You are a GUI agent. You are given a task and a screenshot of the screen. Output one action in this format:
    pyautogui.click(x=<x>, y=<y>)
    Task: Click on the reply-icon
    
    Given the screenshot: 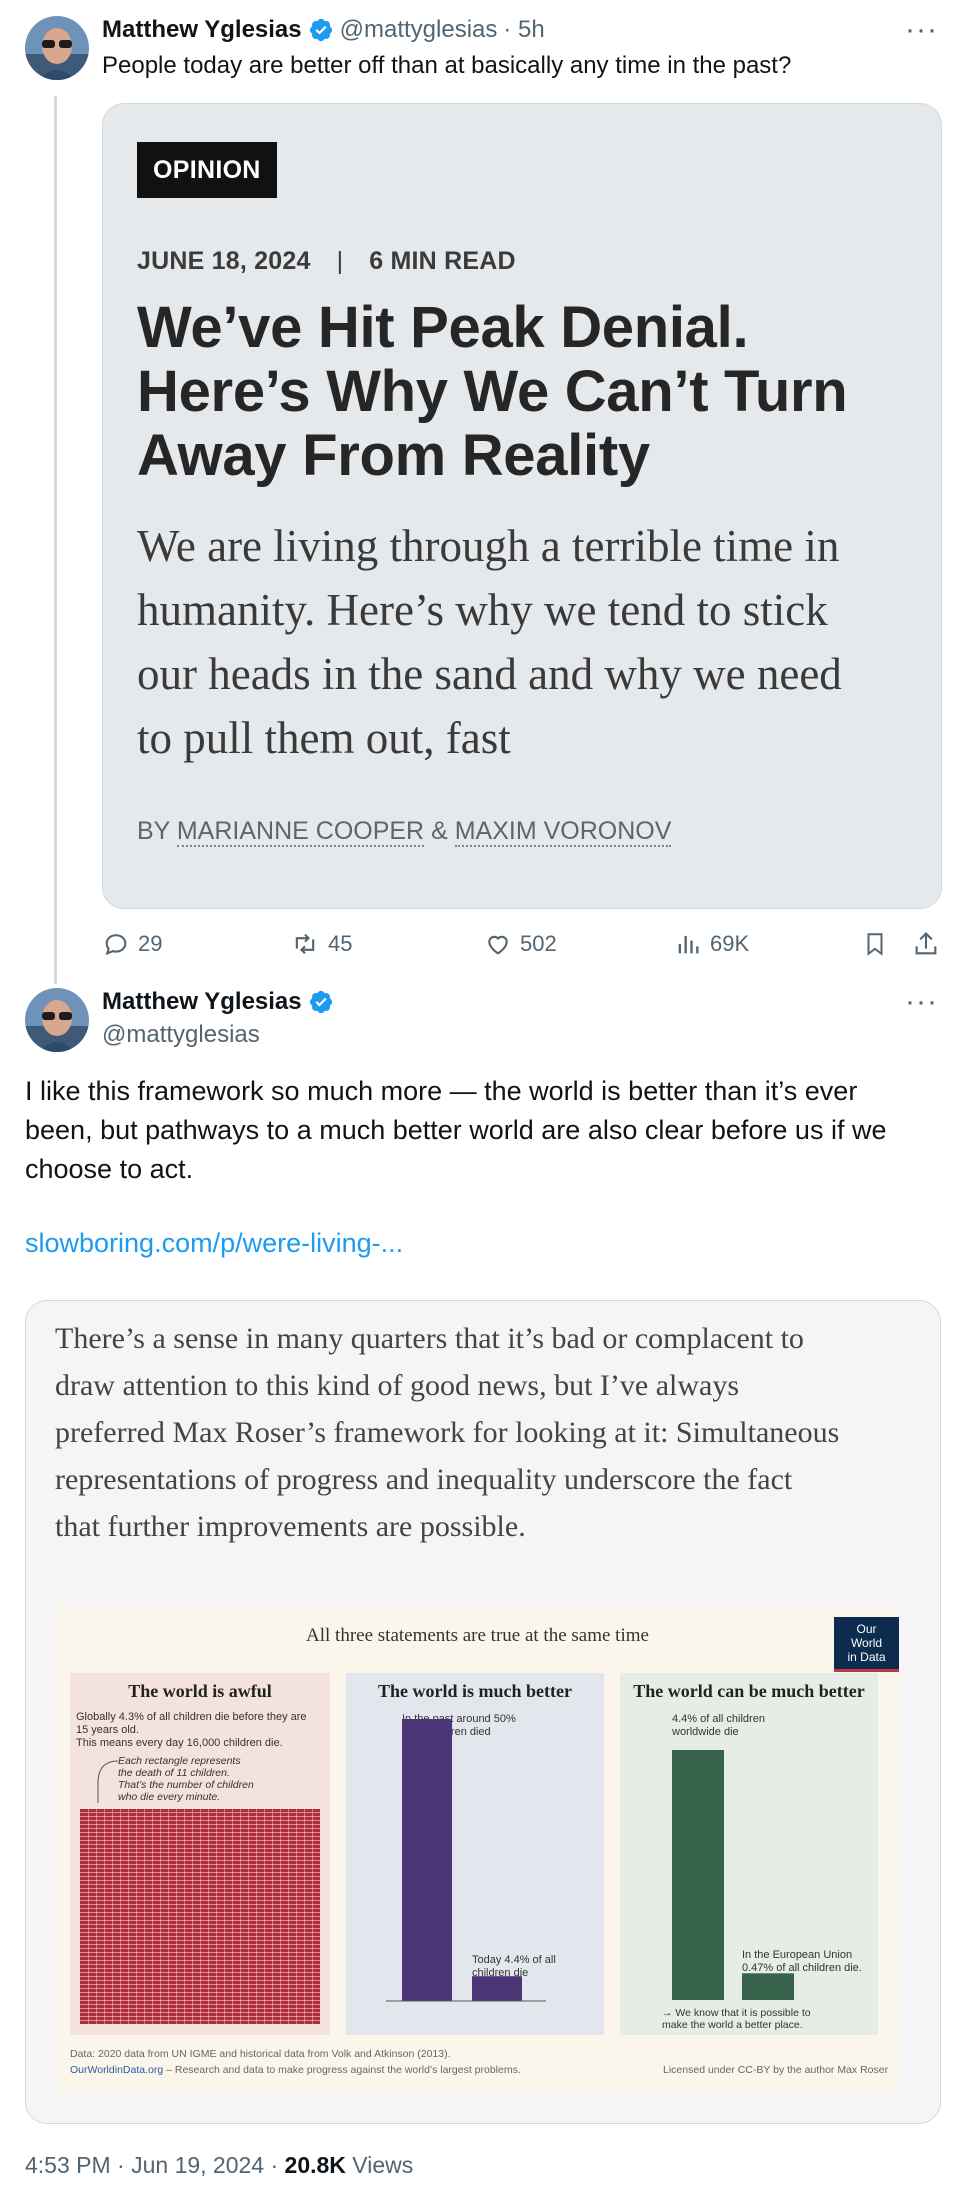 What is the action you would take?
    pyautogui.click(x=116, y=945)
    